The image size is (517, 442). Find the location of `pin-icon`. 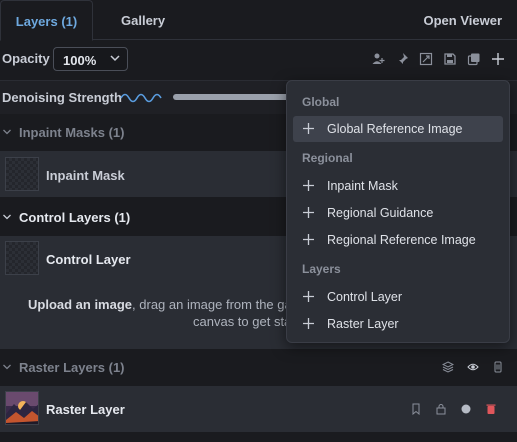

pin-icon is located at coordinates (402, 59).